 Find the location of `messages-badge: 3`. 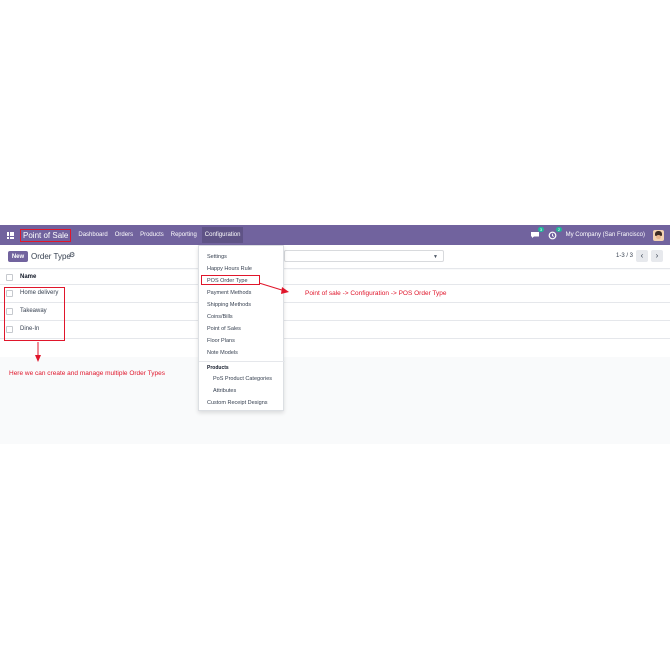

messages-badge: 3 is located at coordinates (541, 229).